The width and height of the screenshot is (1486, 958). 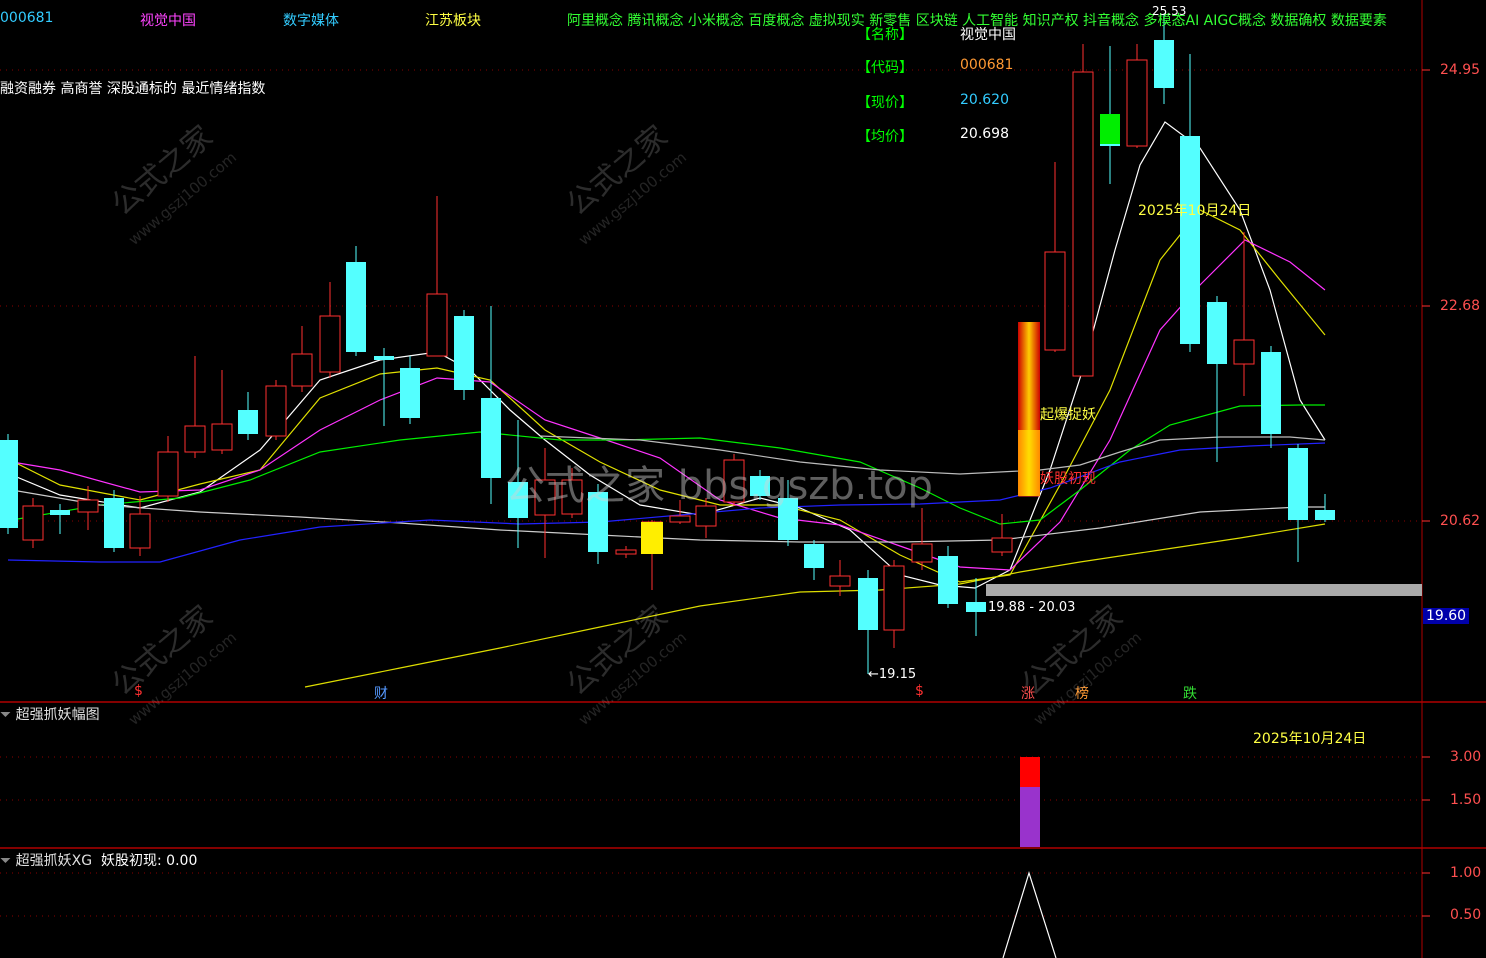 What do you see at coordinates (1460, 70) in the screenshot?
I see `price-axis-label-1: 24.95` at bounding box center [1460, 70].